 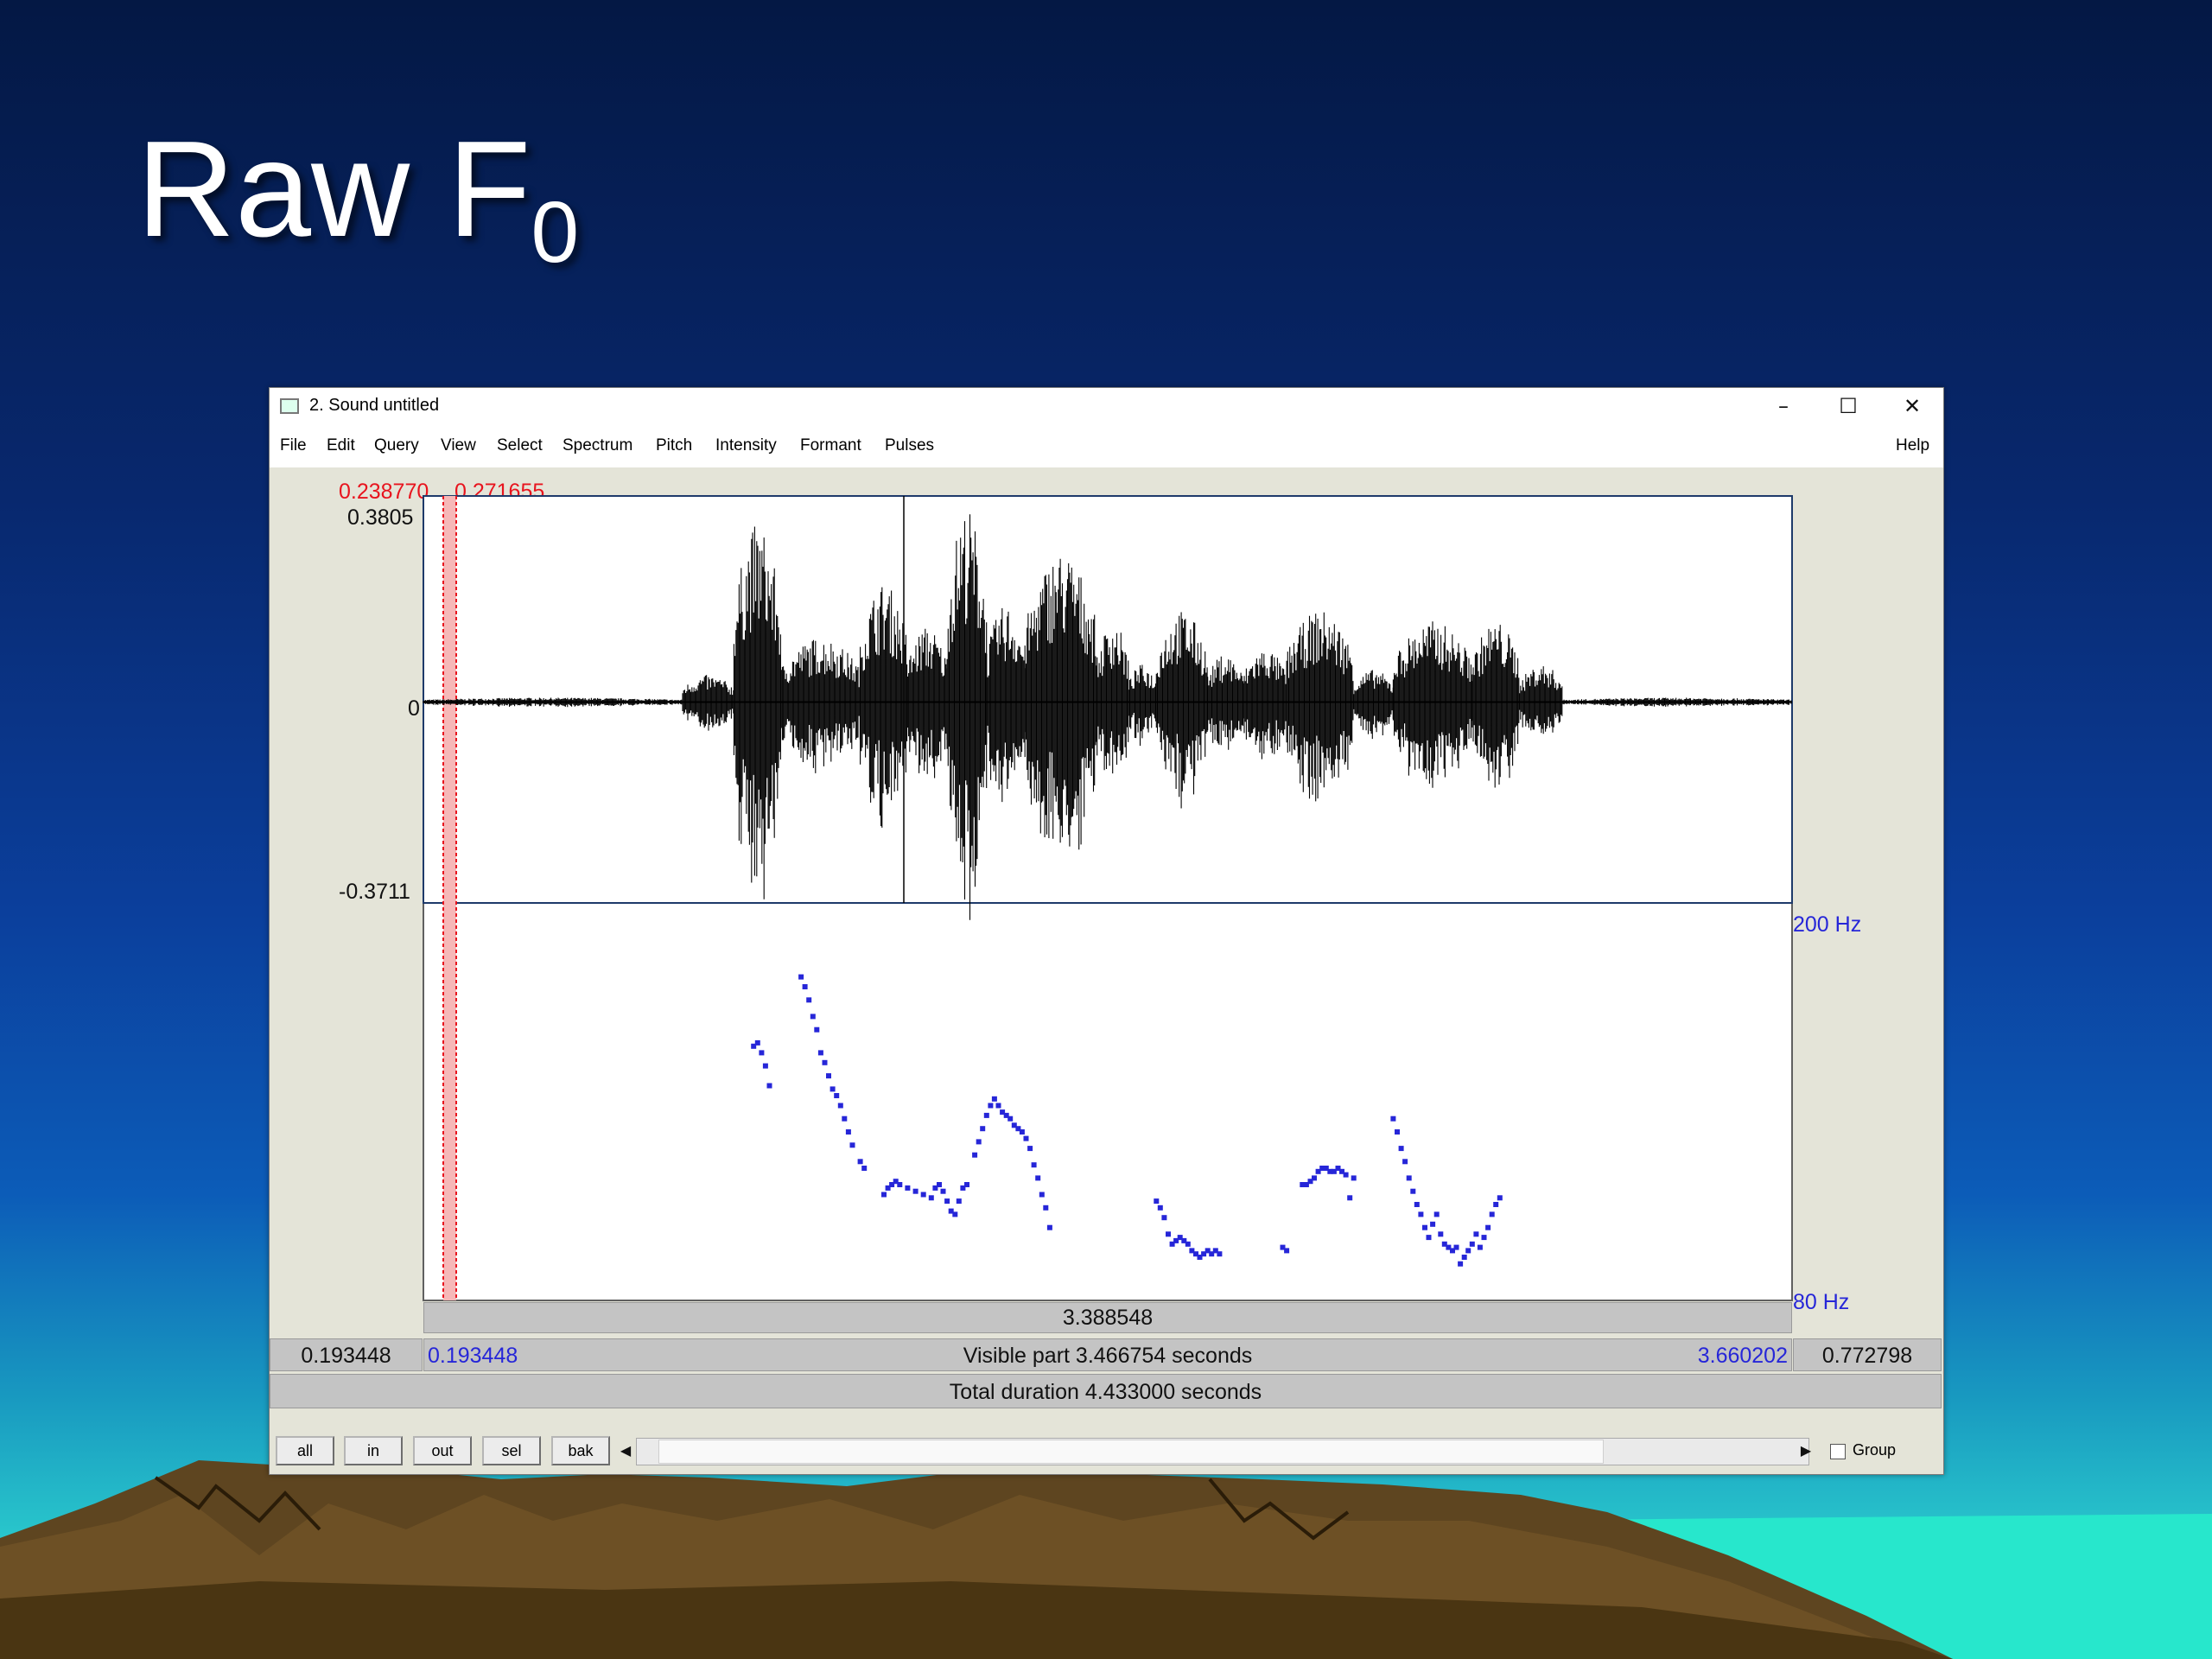 I want to click on cursor-time-value: 3.388548, so click(x=1108, y=1318).